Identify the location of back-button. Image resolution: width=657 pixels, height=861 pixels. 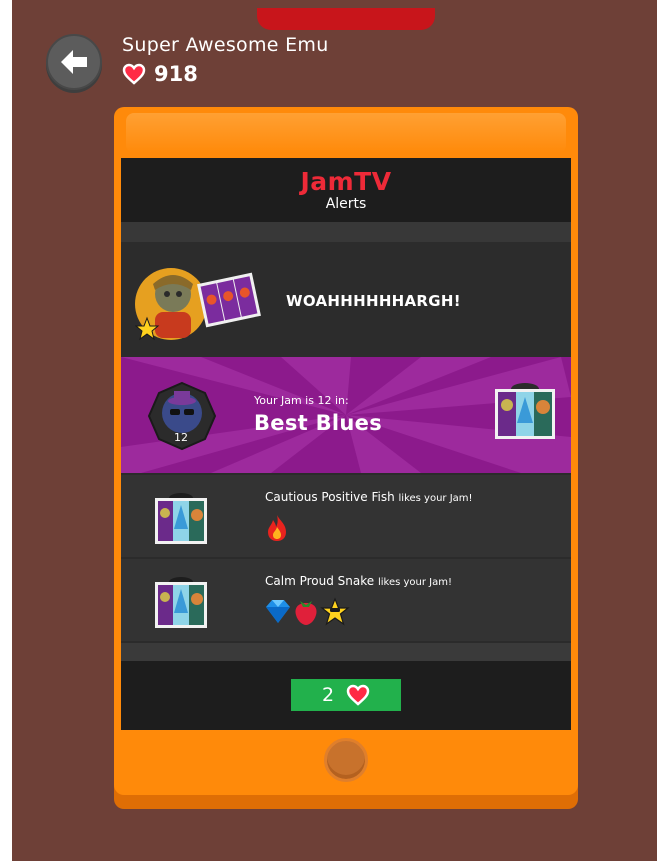
(74, 62).